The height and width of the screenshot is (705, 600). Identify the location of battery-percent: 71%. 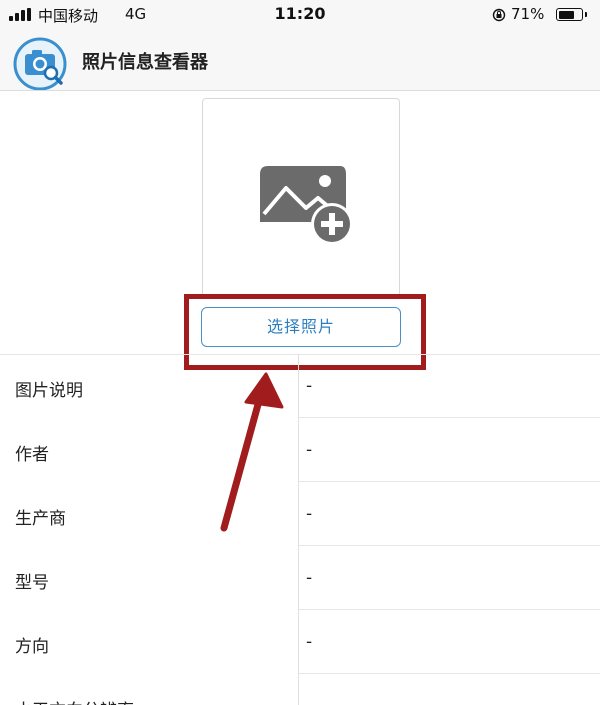
(528, 14).